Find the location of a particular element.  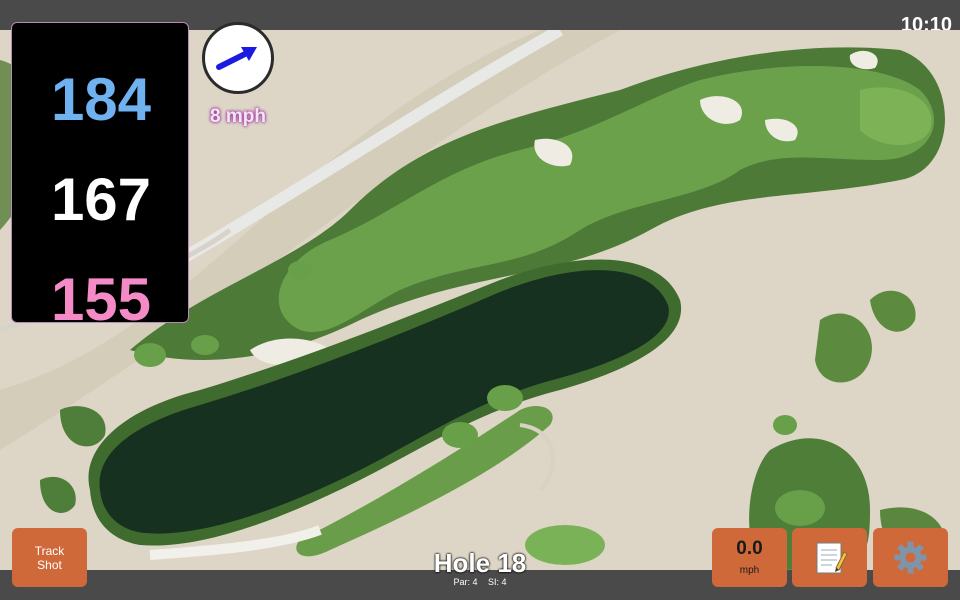

back-distance: 184 is located at coordinates (101, 99).